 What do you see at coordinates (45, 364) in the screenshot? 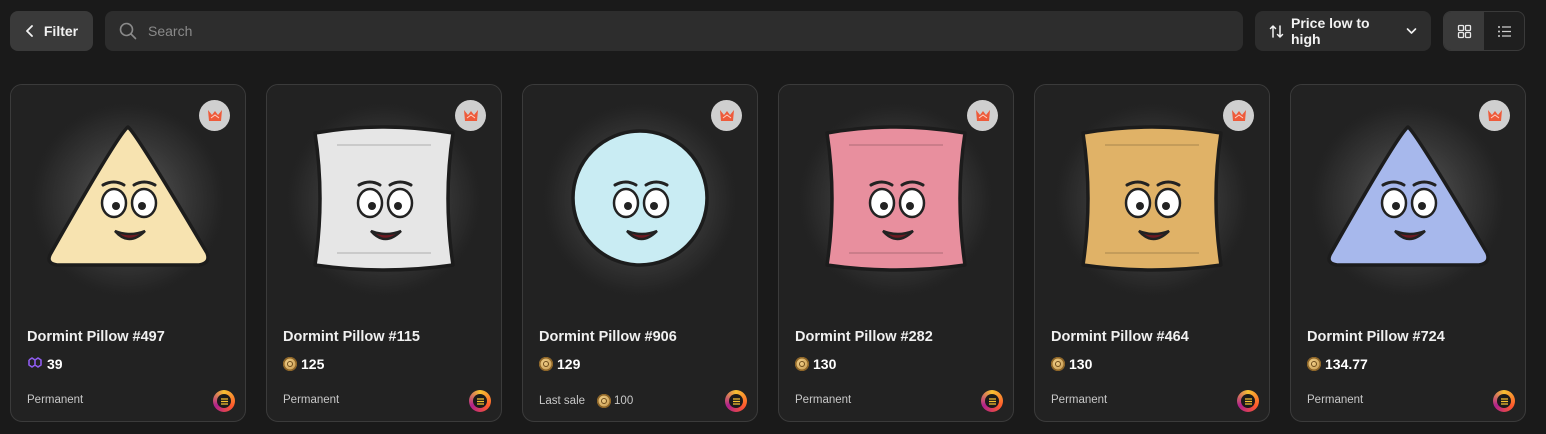
I see `nft-price: 39` at bounding box center [45, 364].